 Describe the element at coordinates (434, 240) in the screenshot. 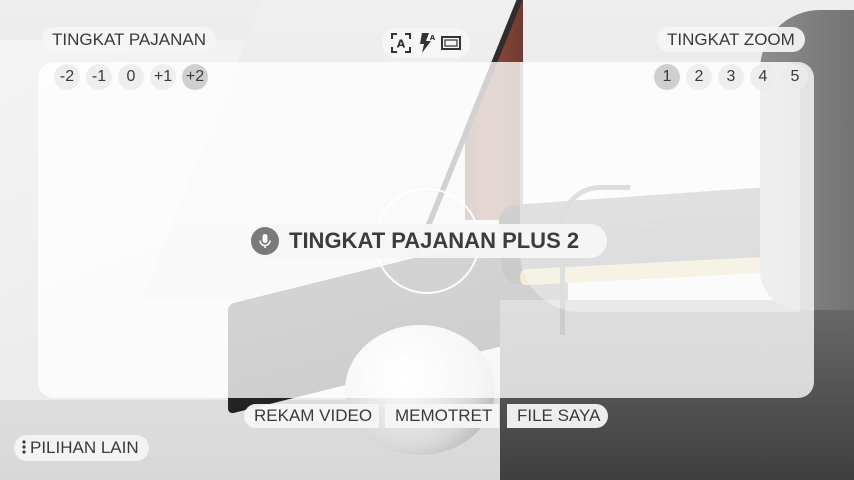

I see `toast-message: TINGKAT PAJANAN PLUS 2` at that location.